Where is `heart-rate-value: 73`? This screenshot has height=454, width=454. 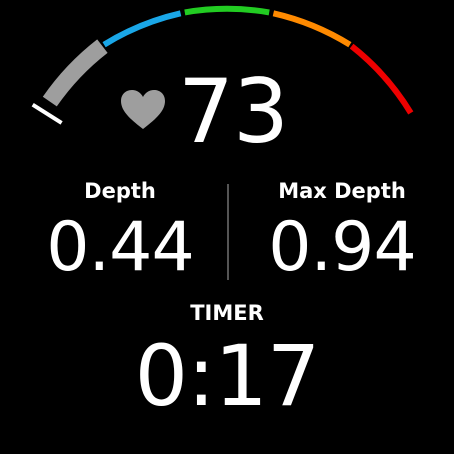
heart-rate-value: 73 is located at coordinates (233, 111).